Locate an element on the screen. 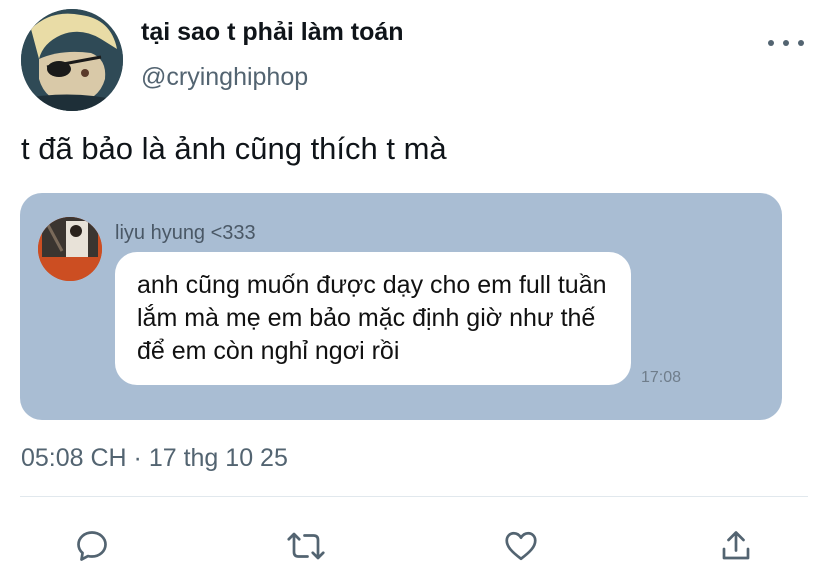 Image resolution: width=828 pixels, height=582 pixels. chat-sender-name: liyu hyung <333 is located at coordinates (185, 233).